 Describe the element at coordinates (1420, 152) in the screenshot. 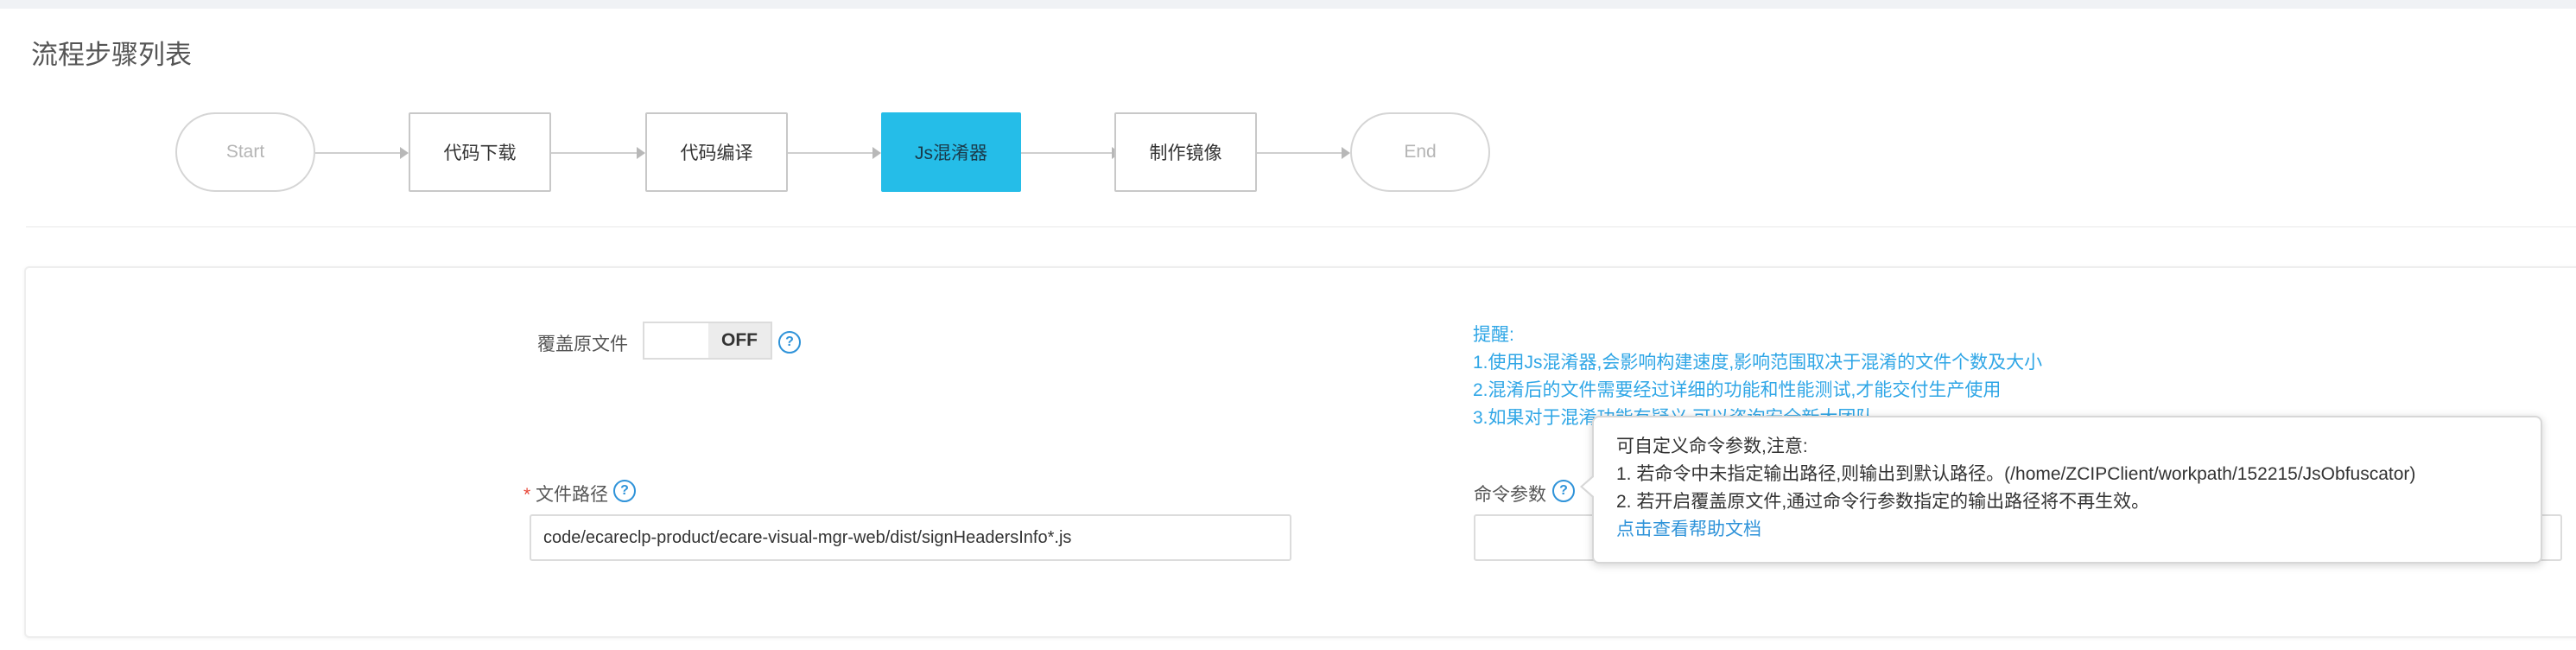

I see `flow-step-end: End` at that location.